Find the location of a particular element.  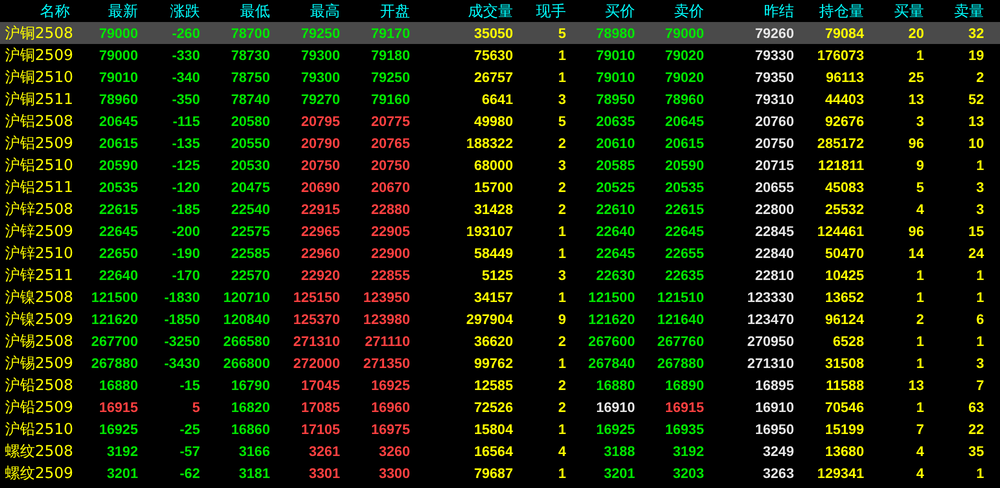

table-row: 沪铜2510 79010 -340 78750 79300 79250 26757 1 79010 79020 79350 96113 25 2 is located at coordinates (500, 77).